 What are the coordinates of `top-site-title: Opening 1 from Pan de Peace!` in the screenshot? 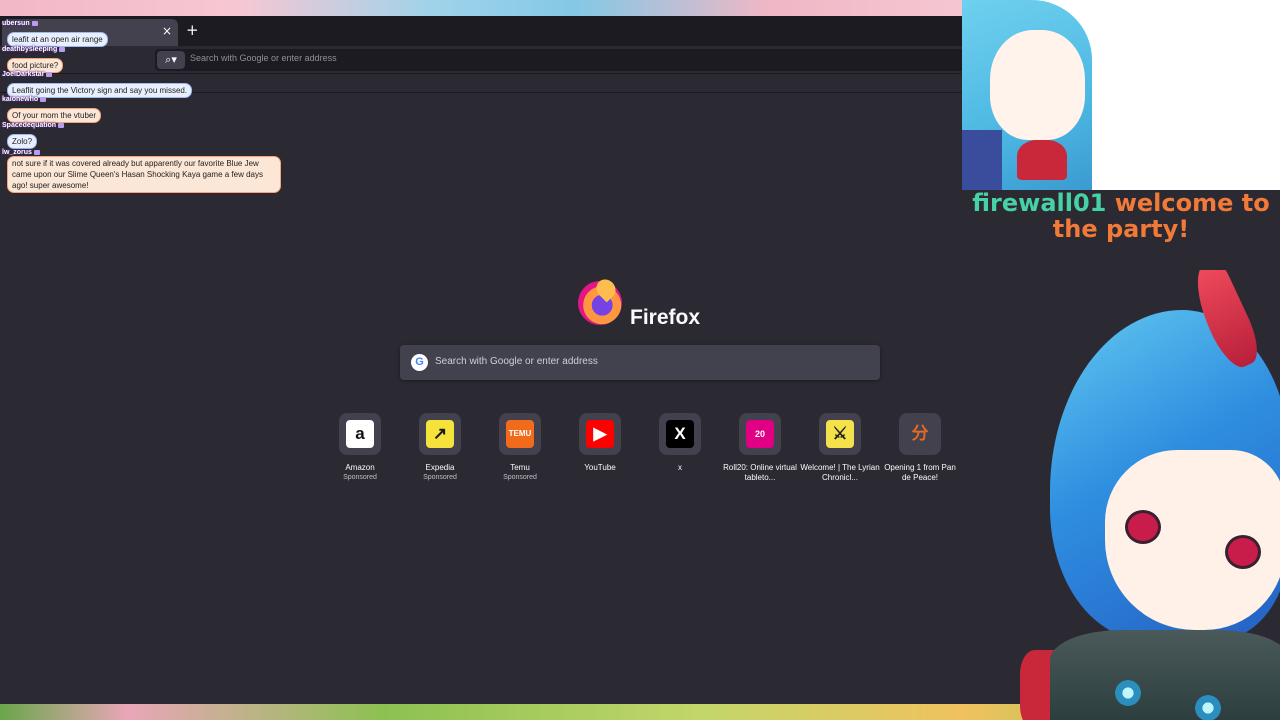 It's located at (920, 472).